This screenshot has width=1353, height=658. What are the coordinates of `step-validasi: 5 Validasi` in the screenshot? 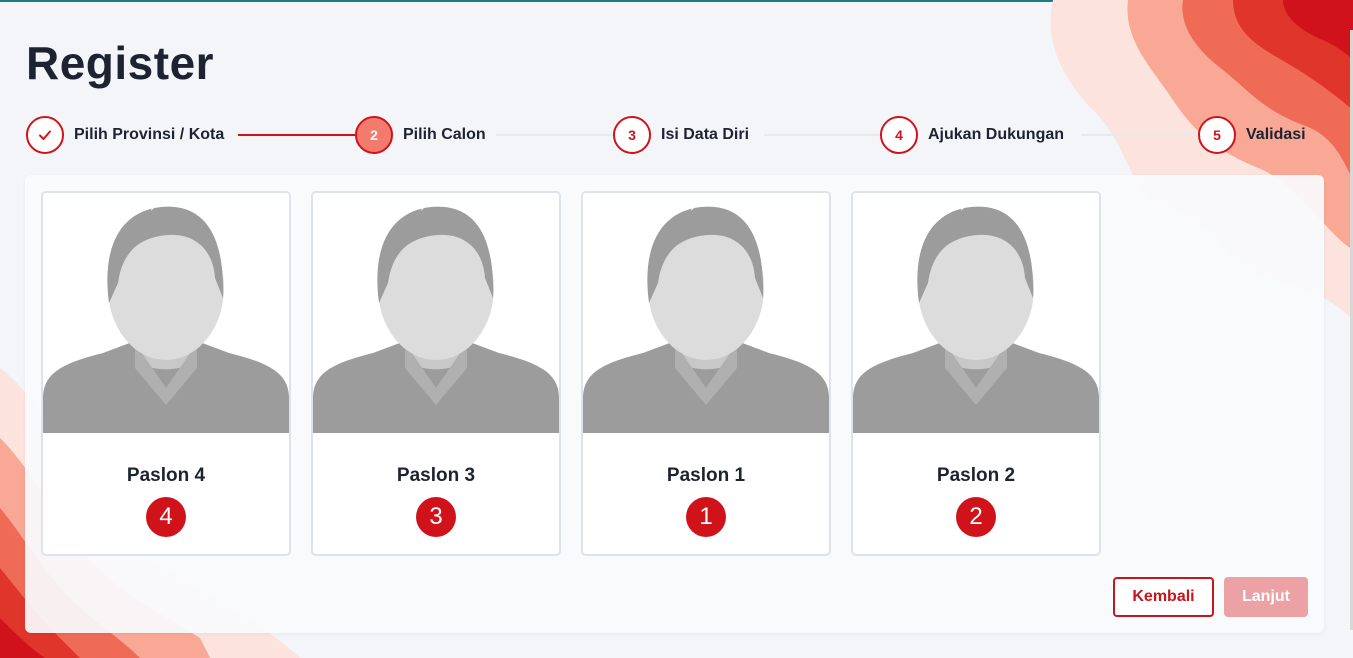 It's located at (1252, 135).